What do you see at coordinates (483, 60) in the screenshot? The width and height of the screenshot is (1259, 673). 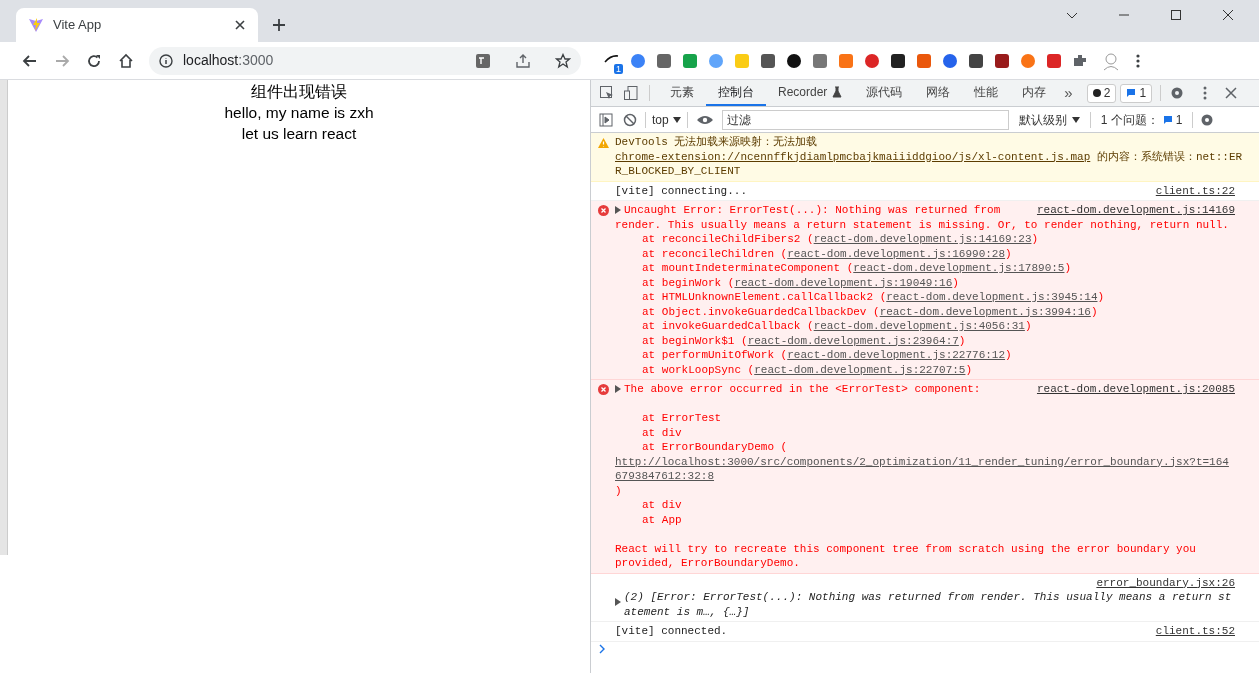 I see `translate-icon` at bounding box center [483, 60].